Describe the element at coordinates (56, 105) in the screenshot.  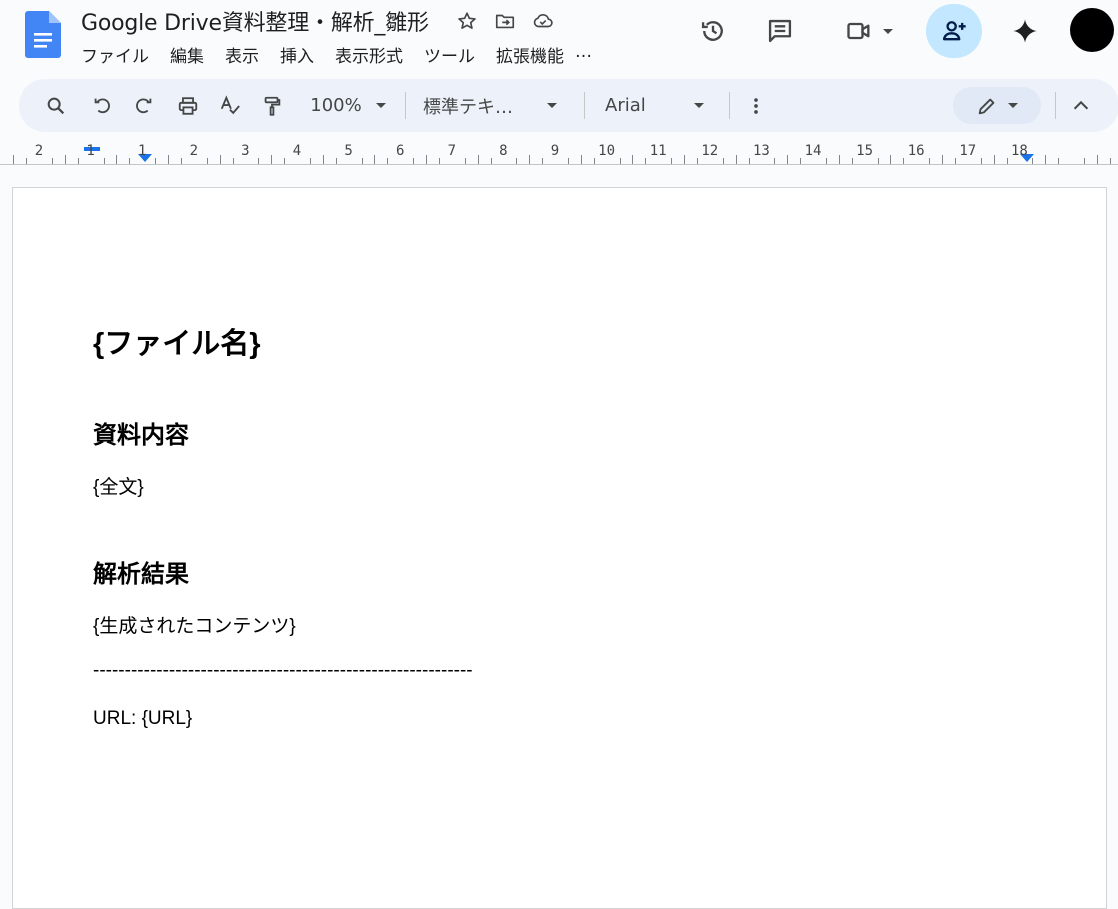
I see `search-menus-icon` at that location.